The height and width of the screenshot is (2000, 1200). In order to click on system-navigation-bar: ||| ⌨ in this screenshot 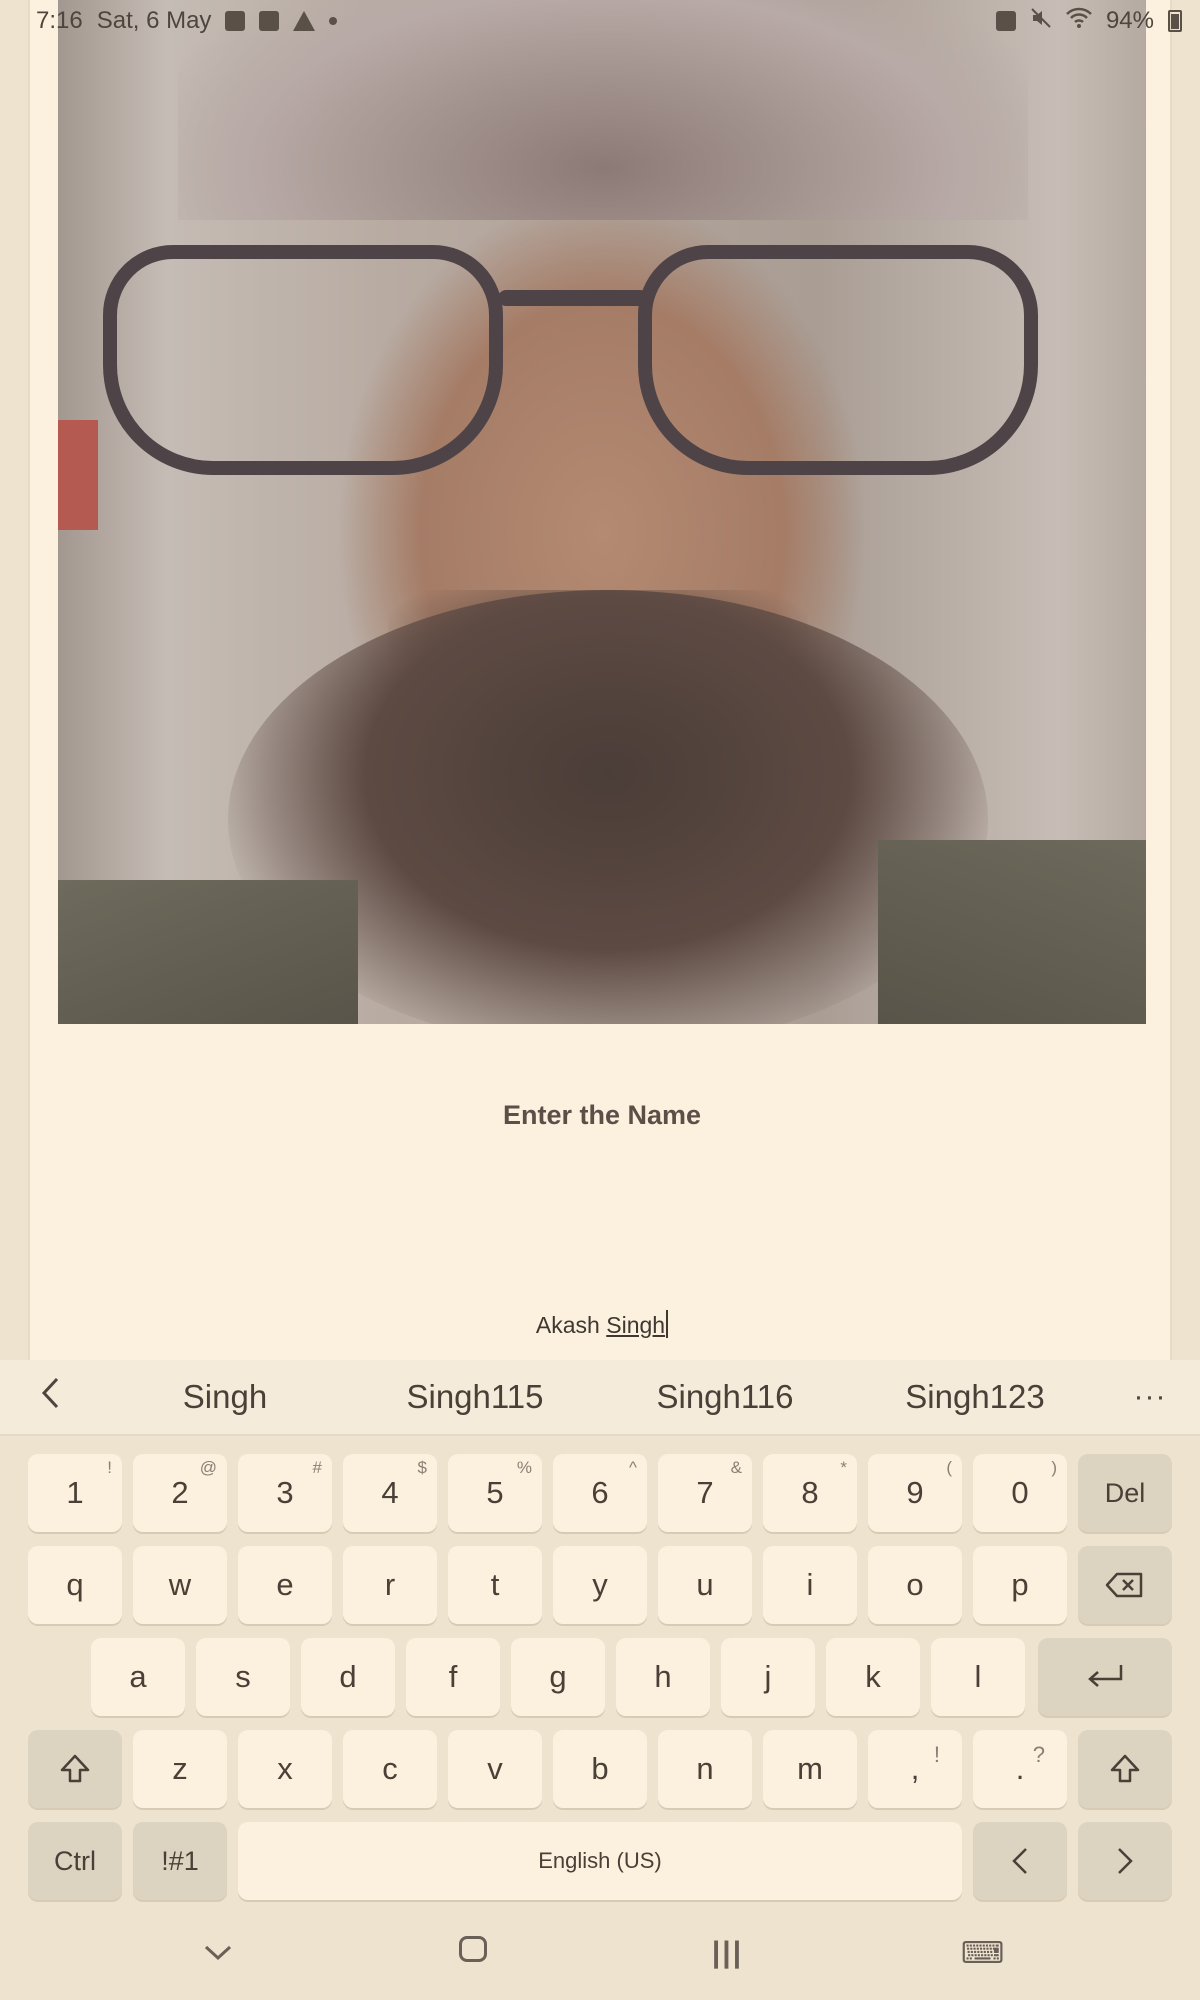, I will do `click(600, 1953)`.